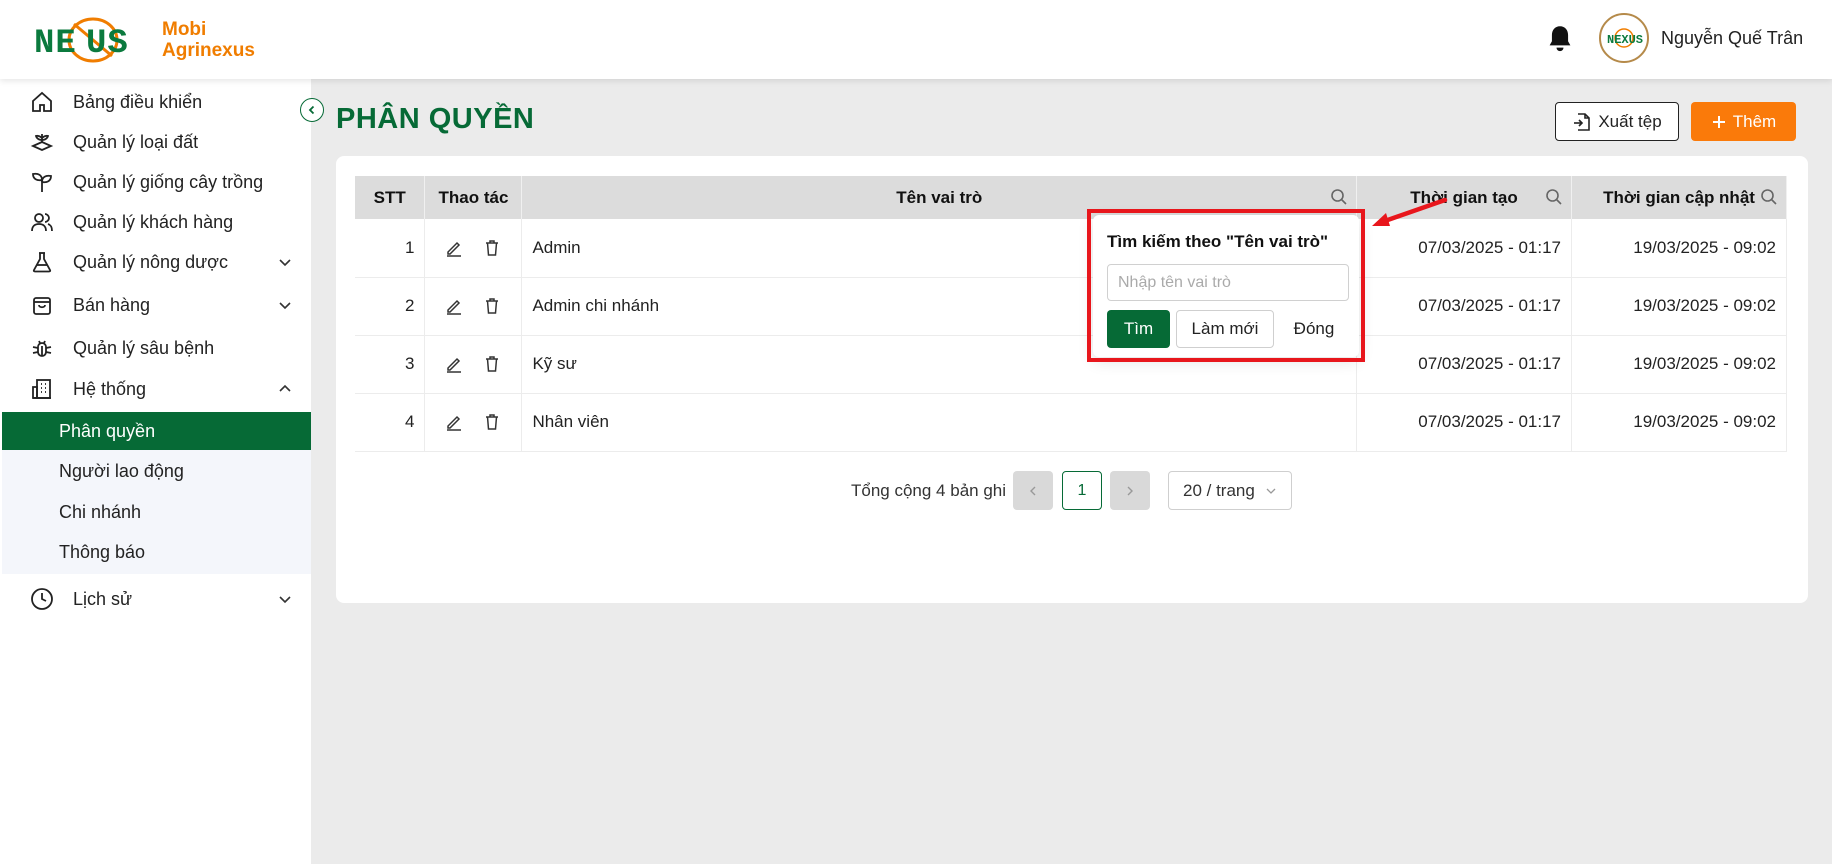 The height and width of the screenshot is (864, 1832). I want to click on sidebar-subitem-notifications: Thông báo, so click(156, 552).